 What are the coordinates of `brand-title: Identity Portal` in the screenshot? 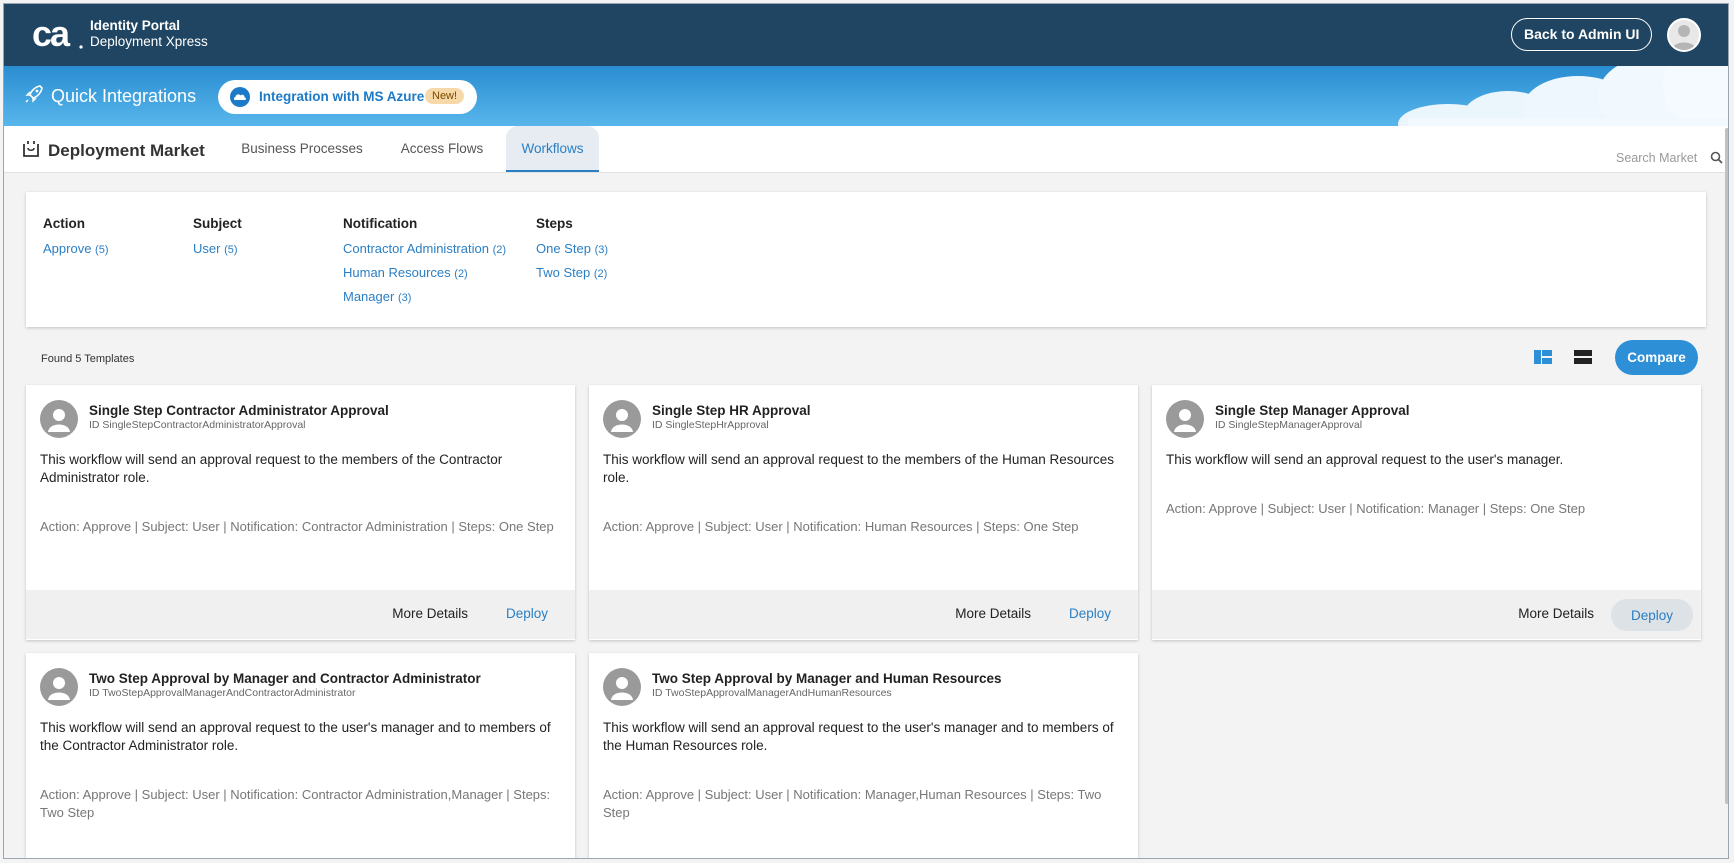 It's located at (135, 25).